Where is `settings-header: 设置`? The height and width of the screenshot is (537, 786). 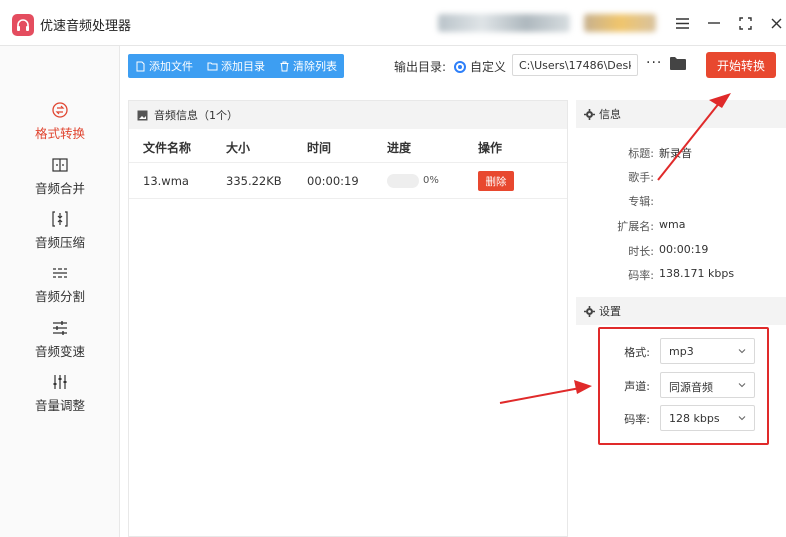 settings-header: 设置 is located at coordinates (681, 311).